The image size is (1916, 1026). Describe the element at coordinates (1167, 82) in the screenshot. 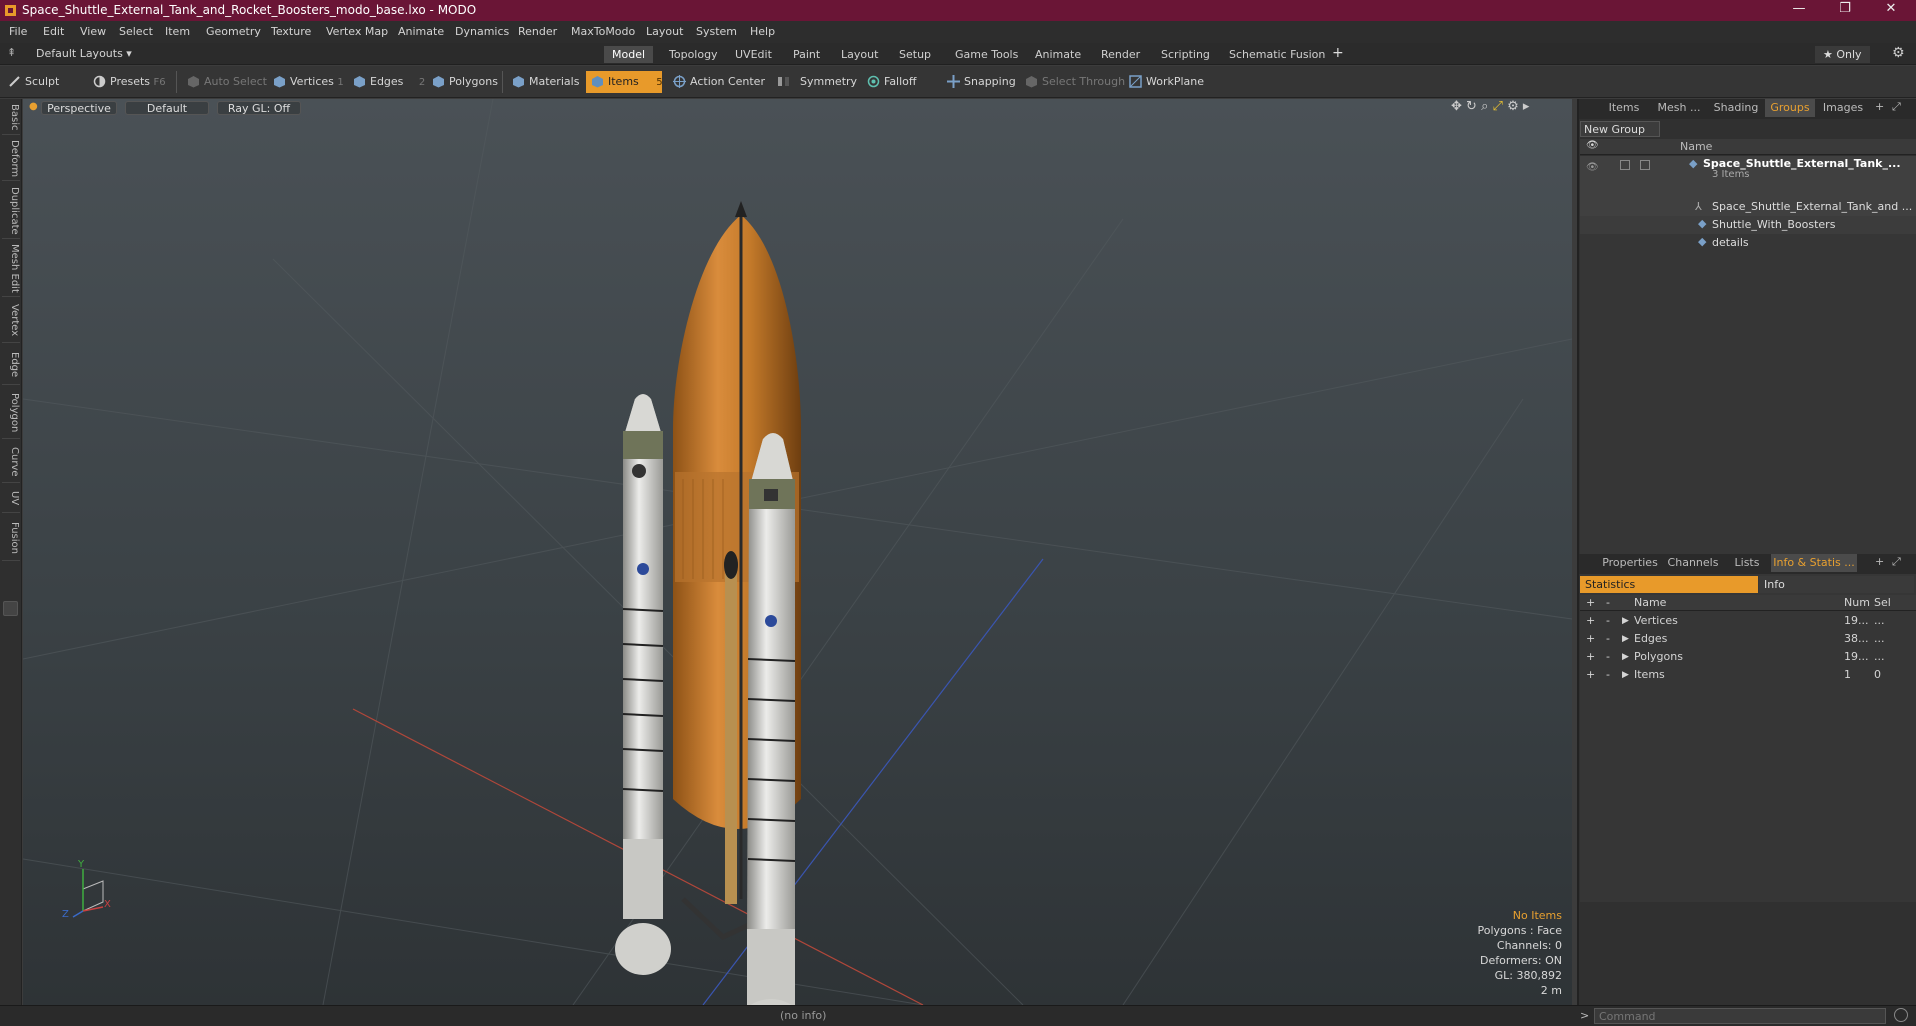

I see `workplane-button: WorkPlane` at that location.